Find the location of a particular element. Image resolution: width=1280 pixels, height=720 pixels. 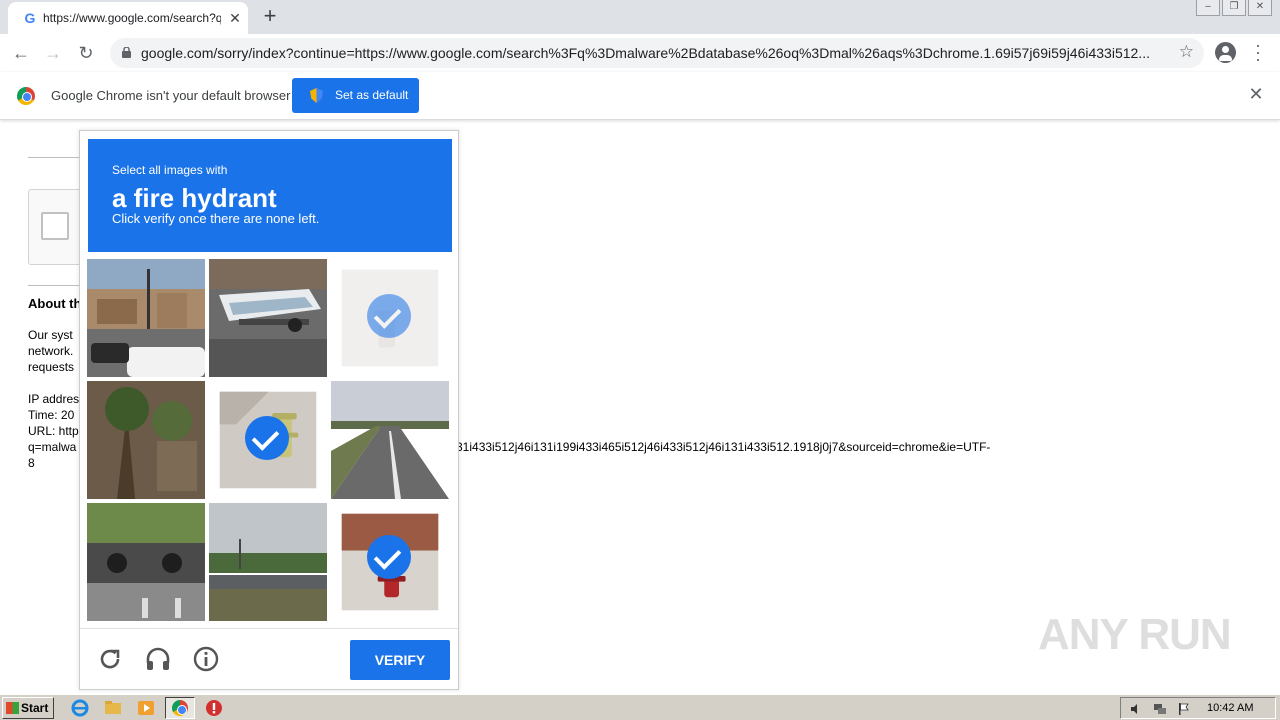

google-favicon-icon: G is located at coordinates (30, 18).